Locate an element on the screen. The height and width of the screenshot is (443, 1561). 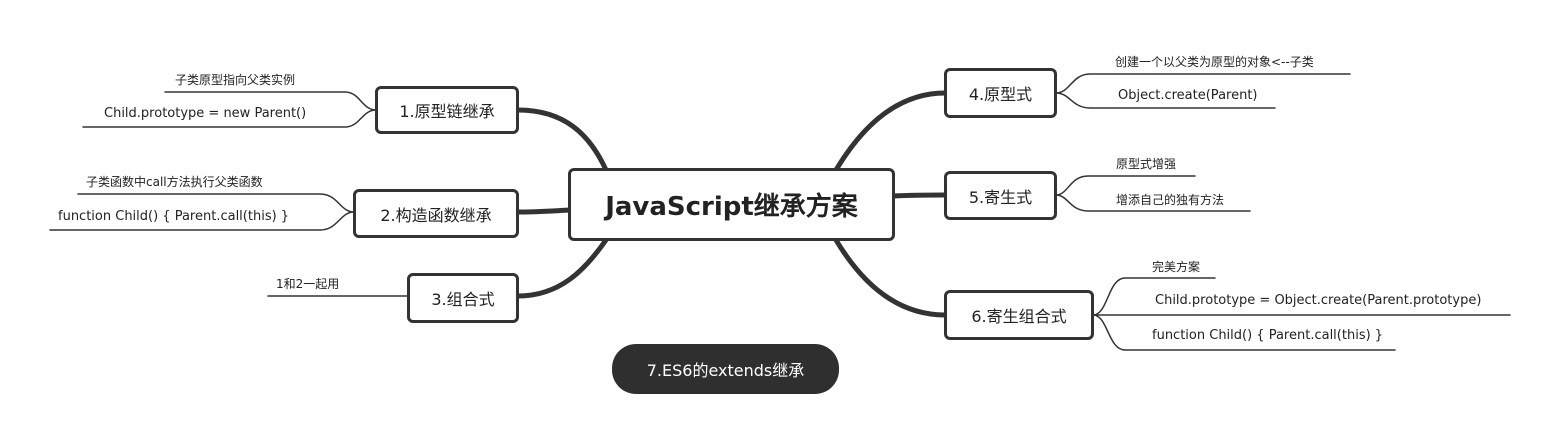
link-root-b6 is located at coordinates (890, 277).